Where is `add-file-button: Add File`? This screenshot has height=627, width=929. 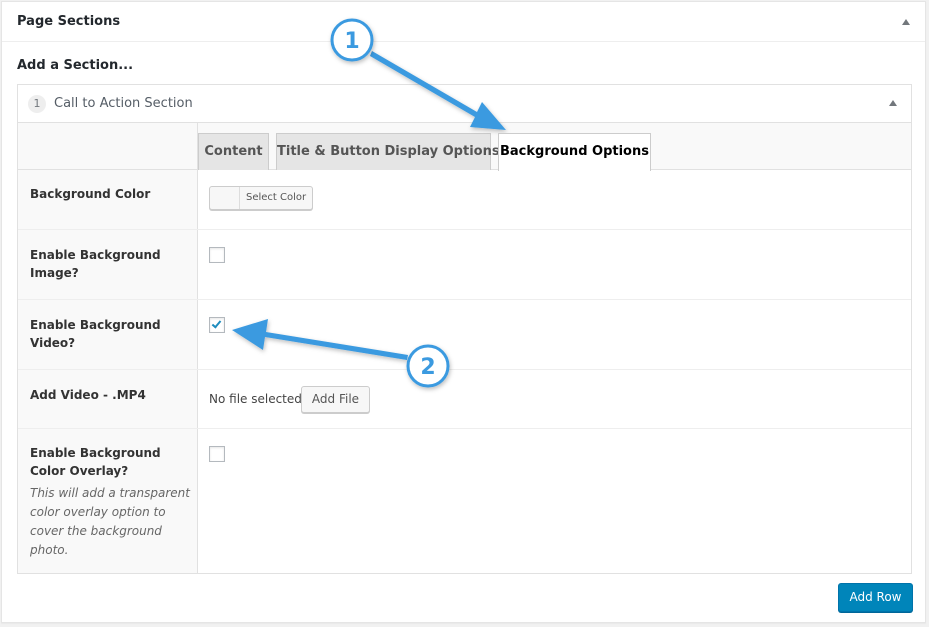
add-file-button: Add File is located at coordinates (335, 399).